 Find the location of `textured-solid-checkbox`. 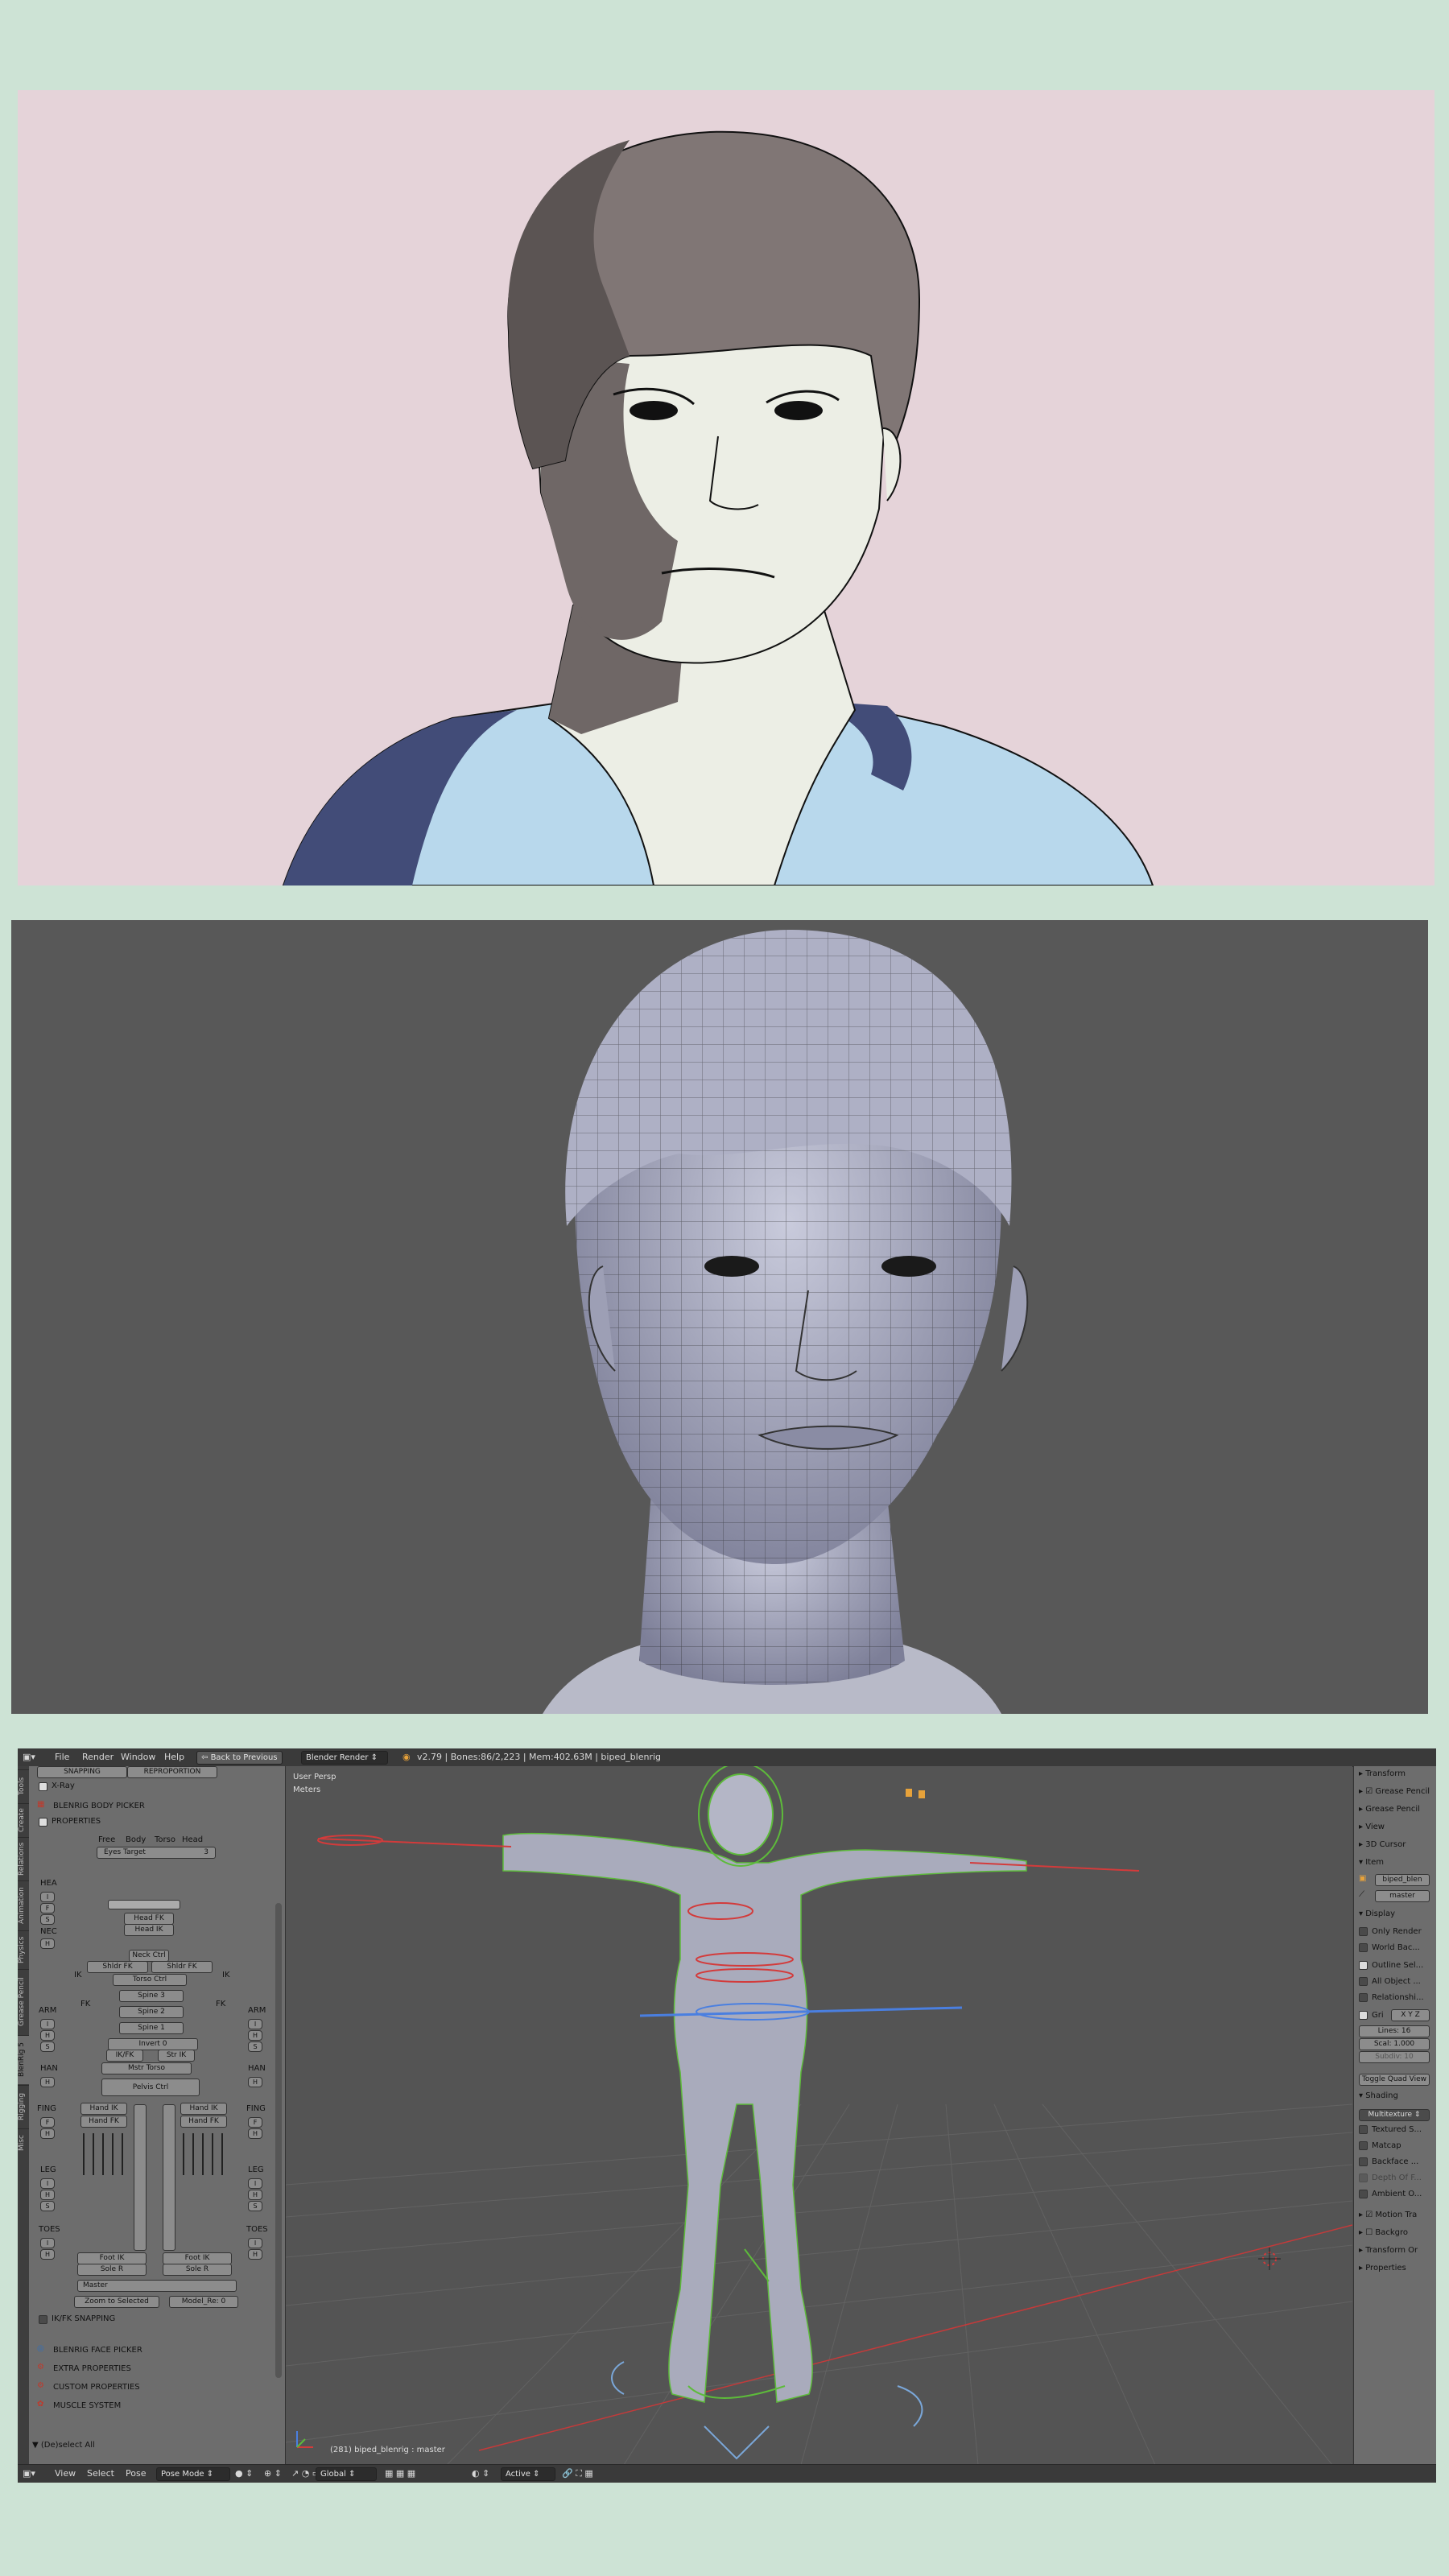

textured-solid-checkbox is located at coordinates (1363, 2129).